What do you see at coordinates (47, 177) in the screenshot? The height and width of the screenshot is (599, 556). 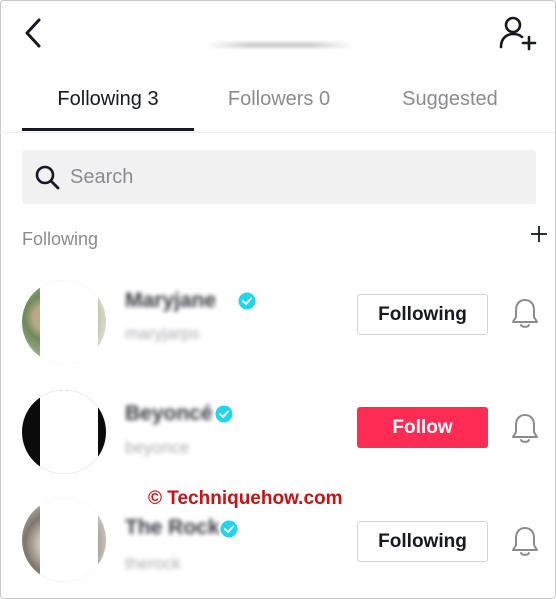 I see `search-icon` at bounding box center [47, 177].